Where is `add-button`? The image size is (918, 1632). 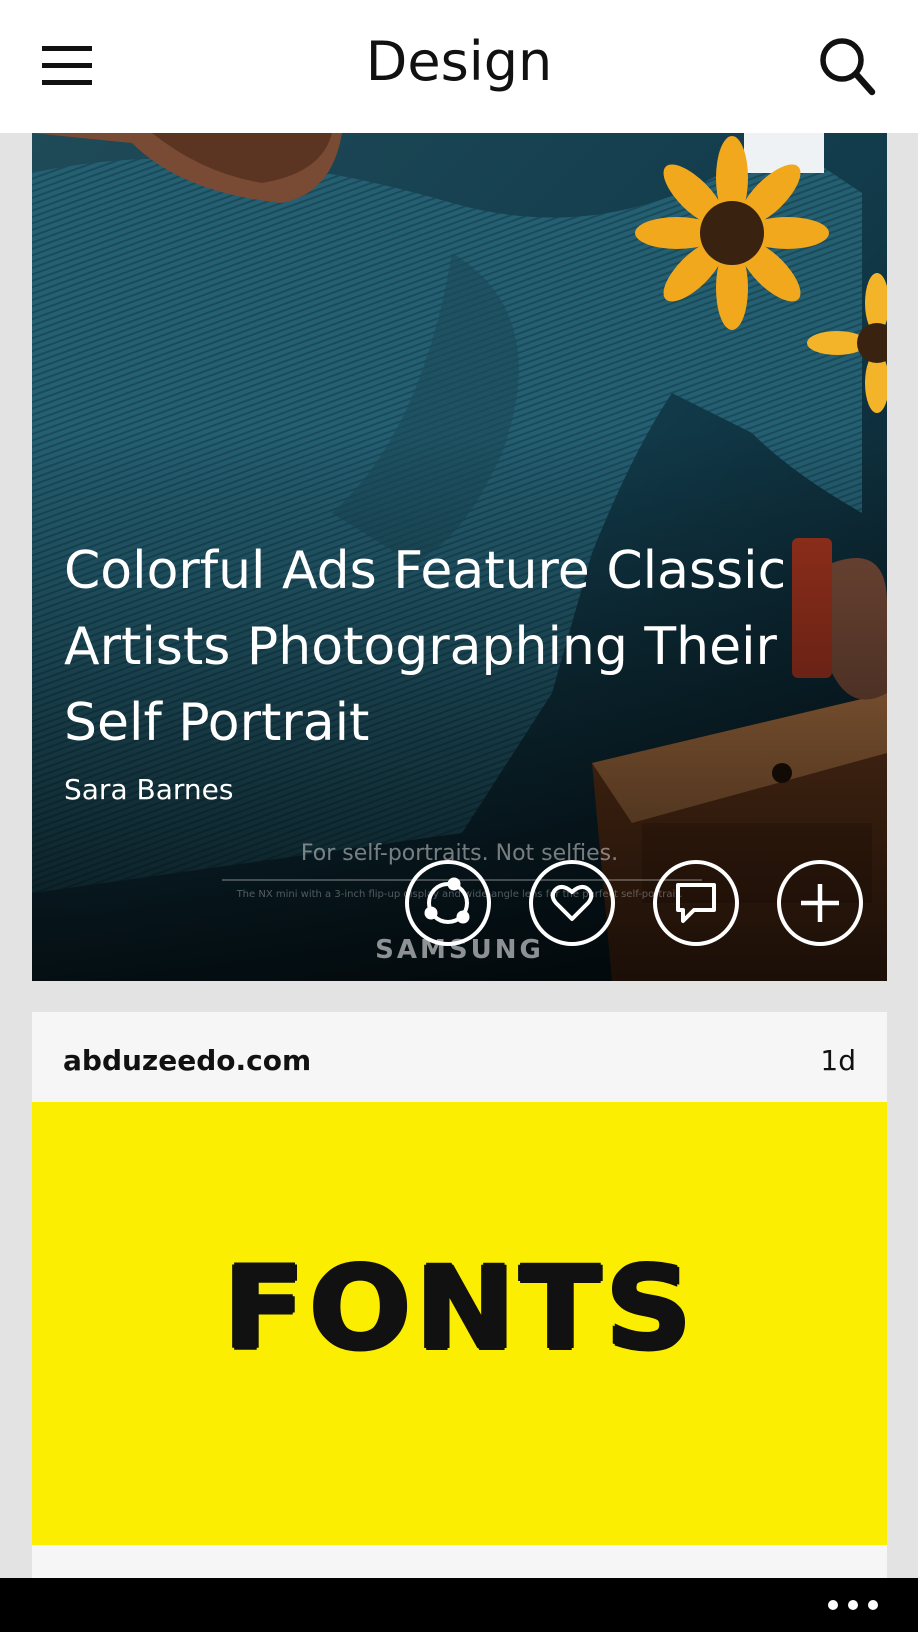 add-button is located at coordinates (820, 903).